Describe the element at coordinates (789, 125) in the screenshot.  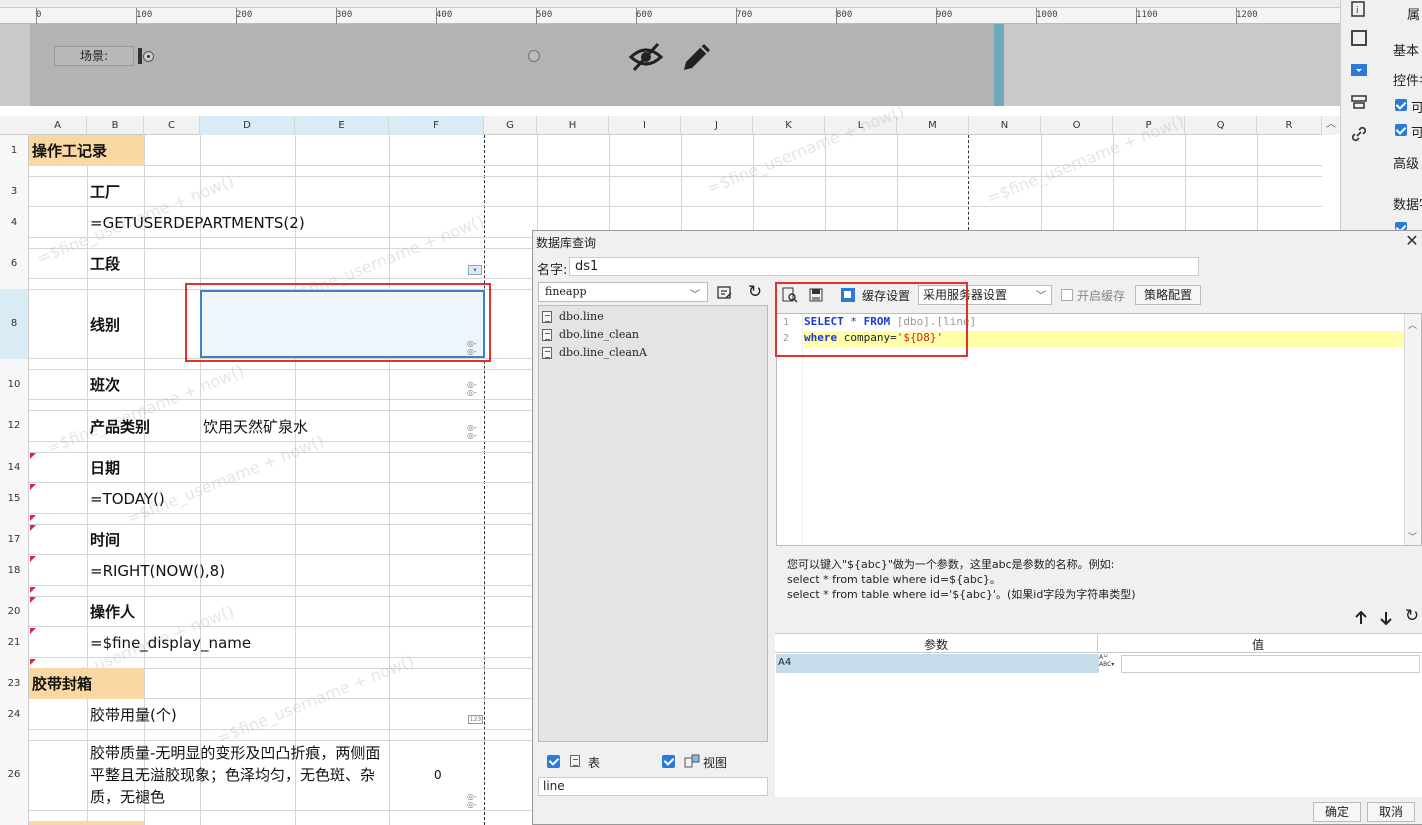
I see `column-header: K` at that location.